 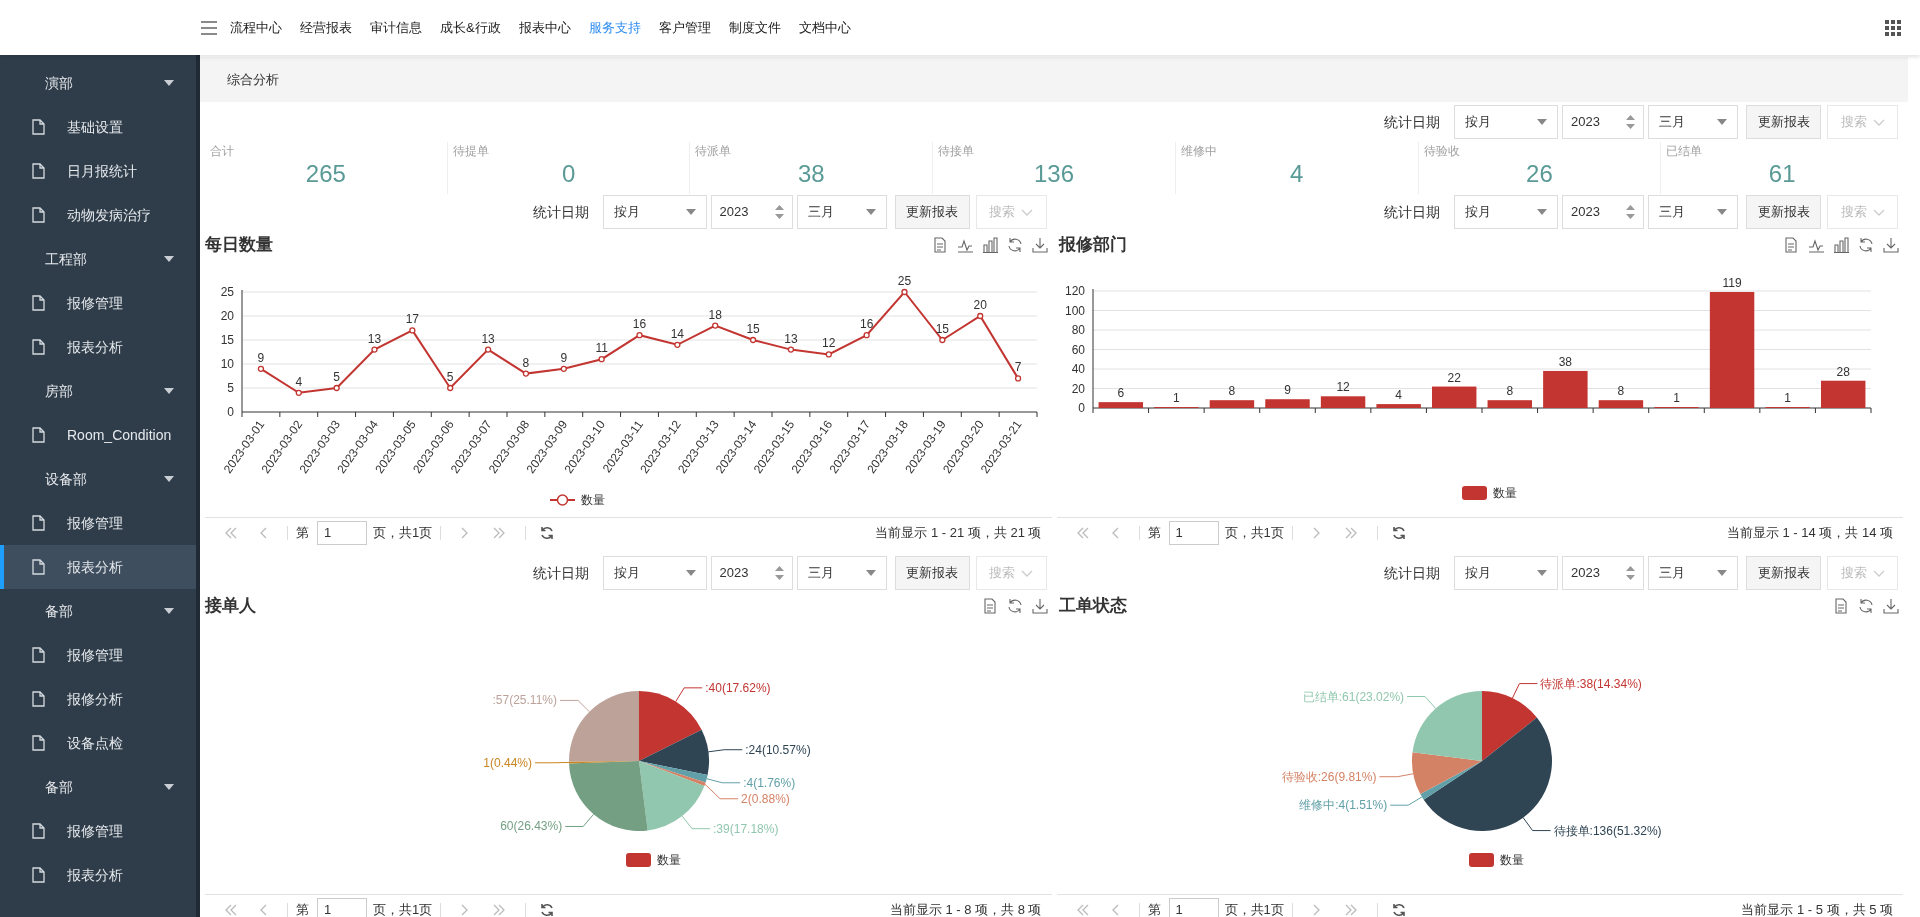 What do you see at coordinates (1054, 174) in the screenshot?
I see `stat-value: 136` at bounding box center [1054, 174].